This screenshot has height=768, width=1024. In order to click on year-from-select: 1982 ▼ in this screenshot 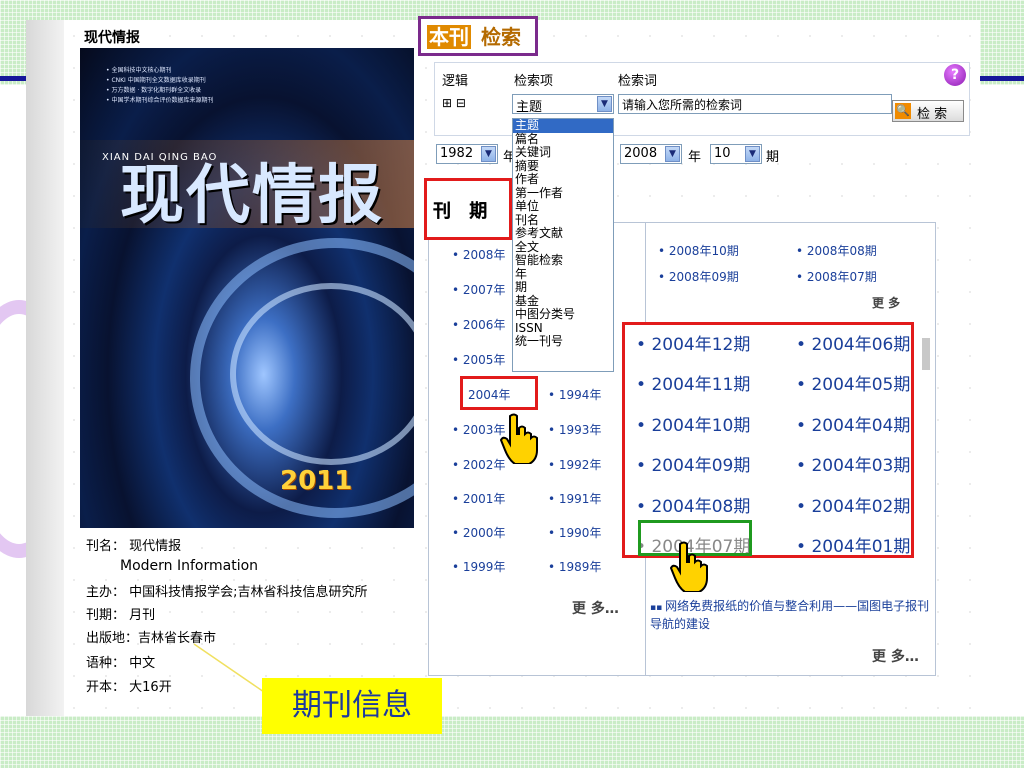, I will do `click(467, 154)`.